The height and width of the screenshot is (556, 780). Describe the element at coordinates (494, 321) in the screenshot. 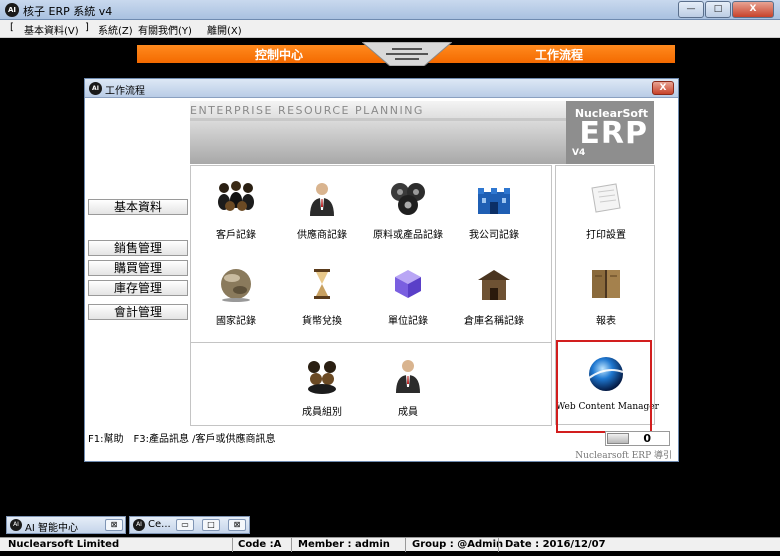

I see `tile-label: 倉庫名稱記錄` at that location.